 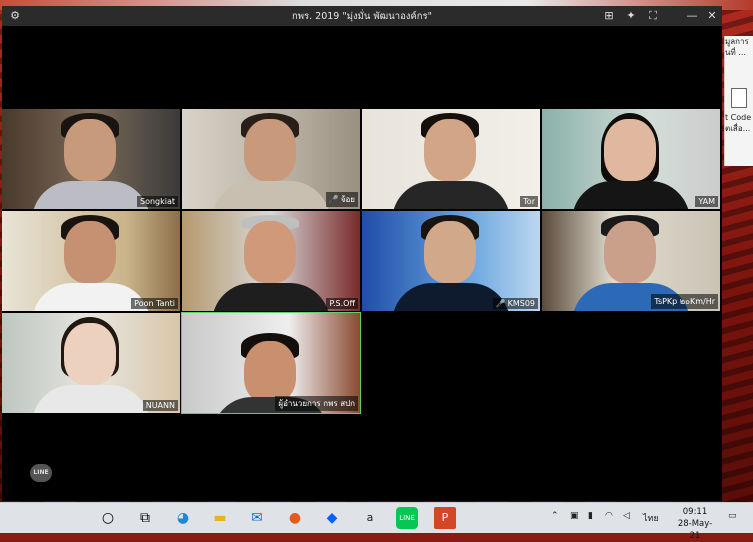 What do you see at coordinates (91, 363) in the screenshot?
I see `participant-tile: NUANN` at bounding box center [91, 363].